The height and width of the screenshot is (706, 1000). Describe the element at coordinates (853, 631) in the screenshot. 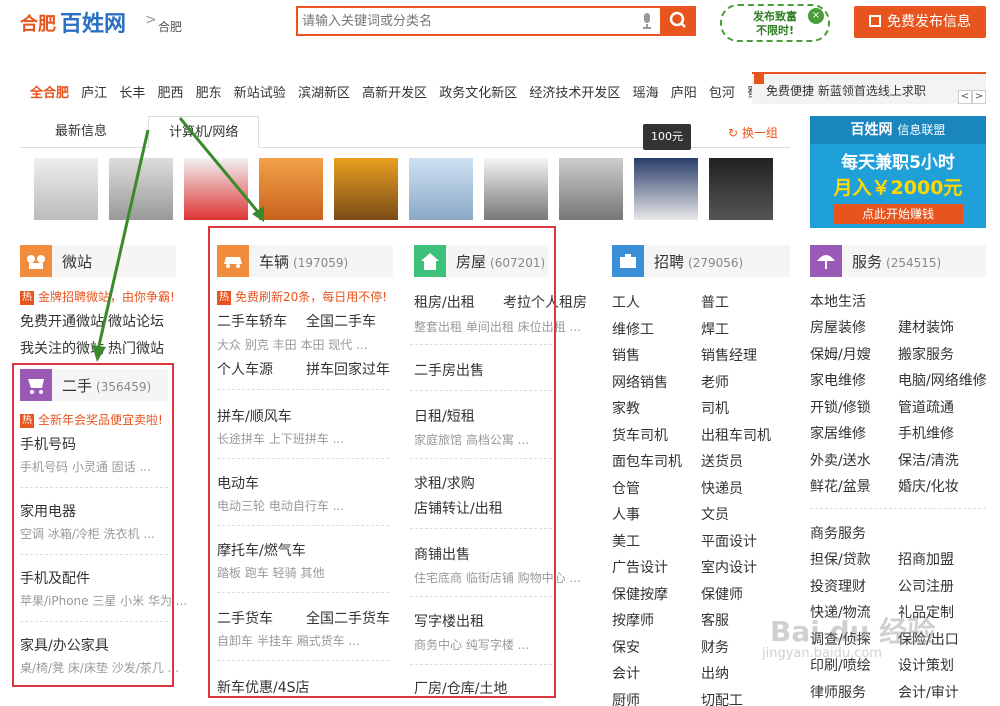

I see `watermark-logo: Bai du 经验` at that location.